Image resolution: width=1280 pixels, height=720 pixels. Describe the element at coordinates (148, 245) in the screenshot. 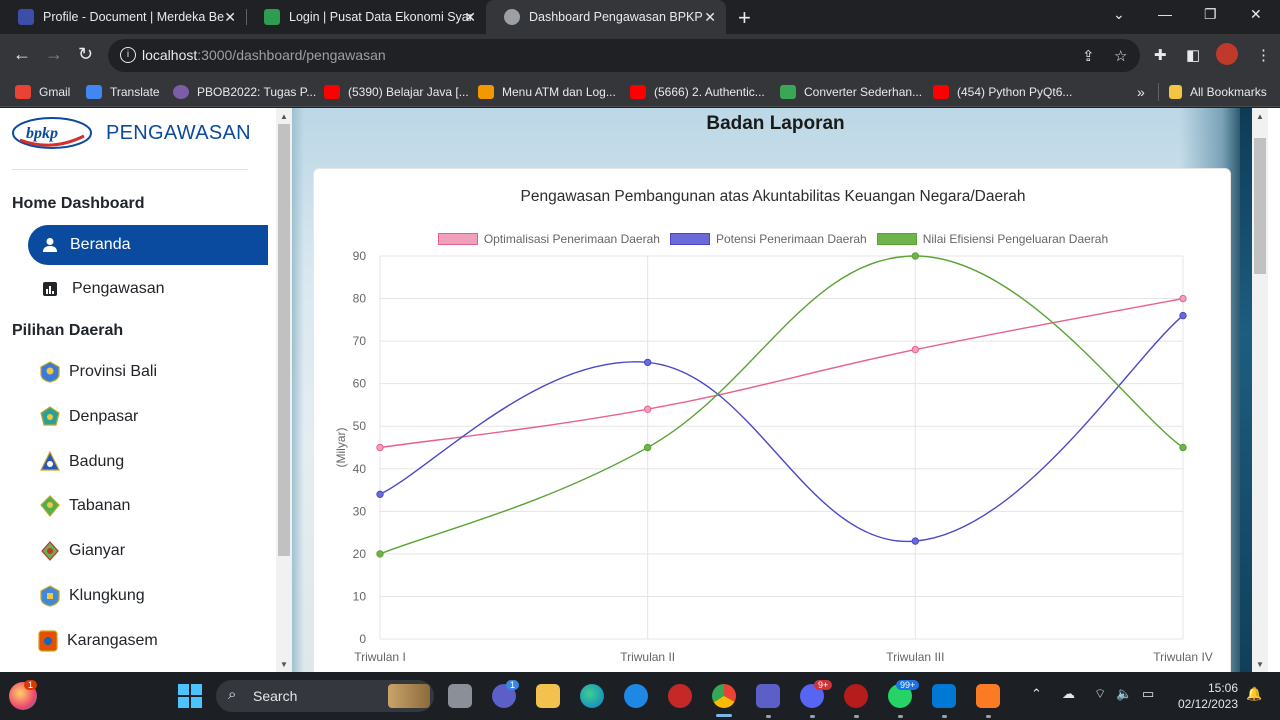

I see `sidebar-item-beranda: Beranda` at that location.